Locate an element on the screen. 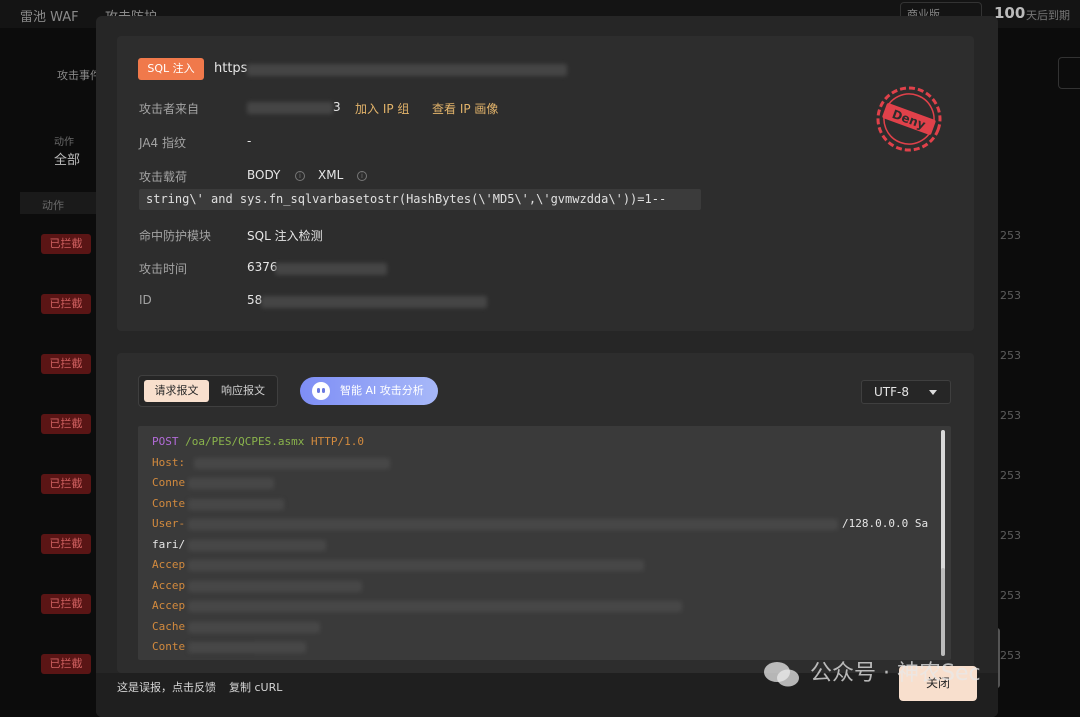  header-name: Conne is located at coordinates (169, 482).